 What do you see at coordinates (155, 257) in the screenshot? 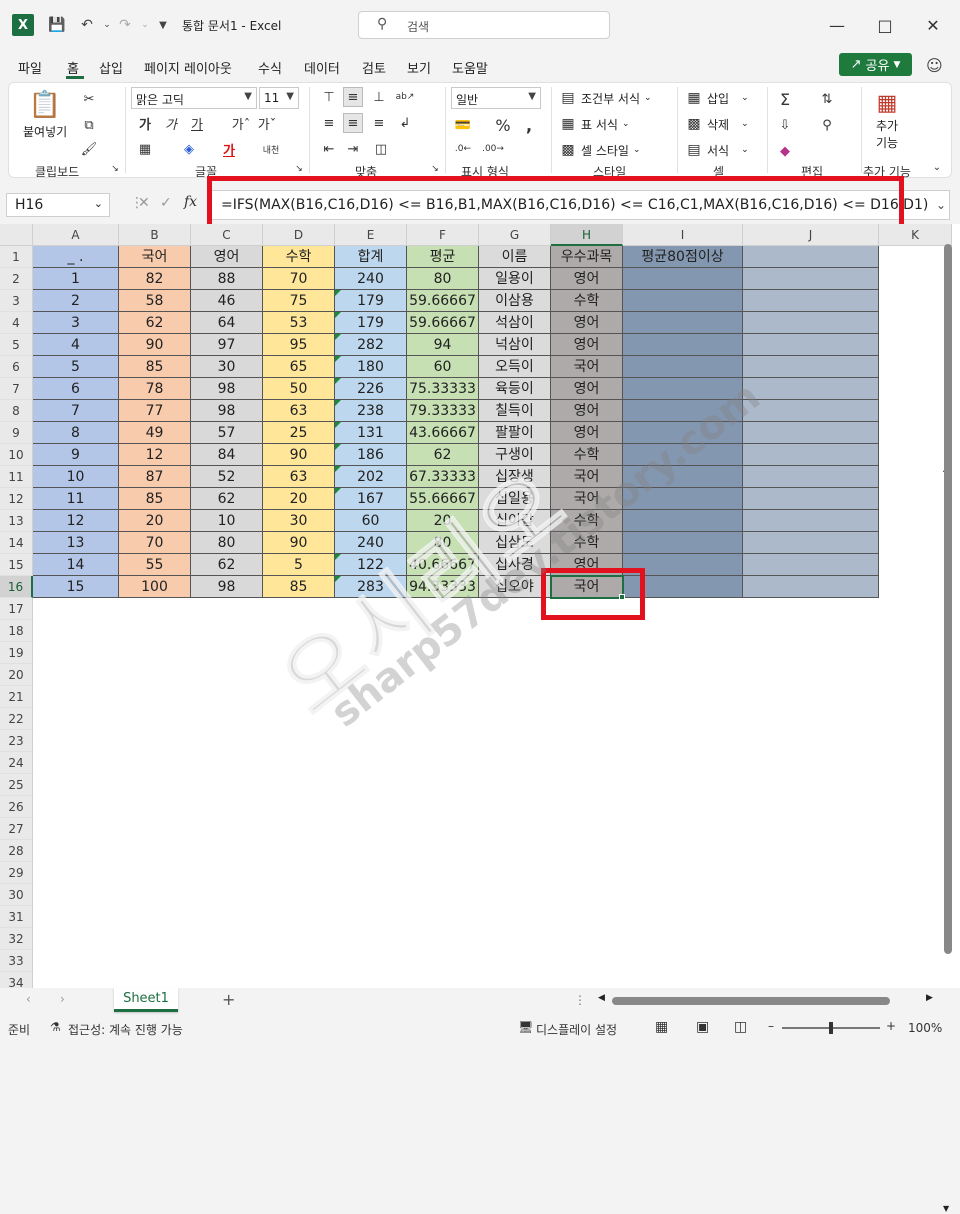
I see `cell-b1: 국어` at bounding box center [155, 257].